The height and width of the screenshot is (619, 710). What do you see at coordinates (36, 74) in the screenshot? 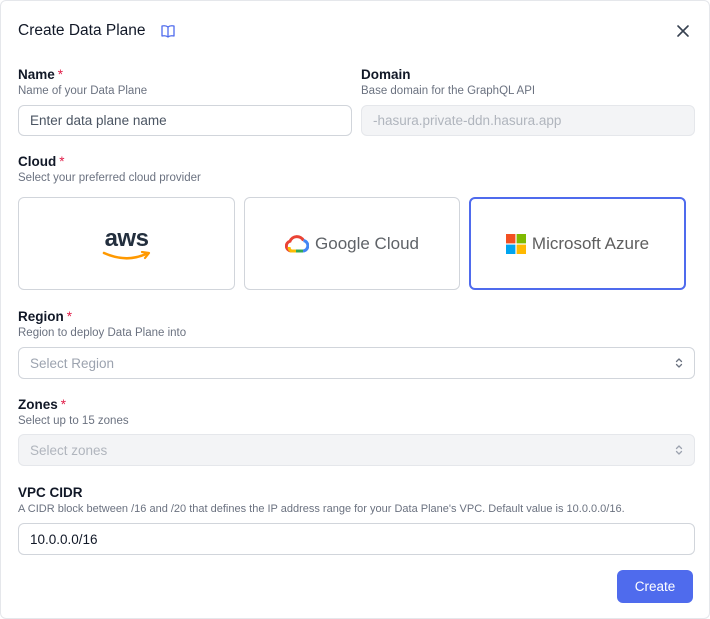
I see `name-label: Name` at bounding box center [36, 74].